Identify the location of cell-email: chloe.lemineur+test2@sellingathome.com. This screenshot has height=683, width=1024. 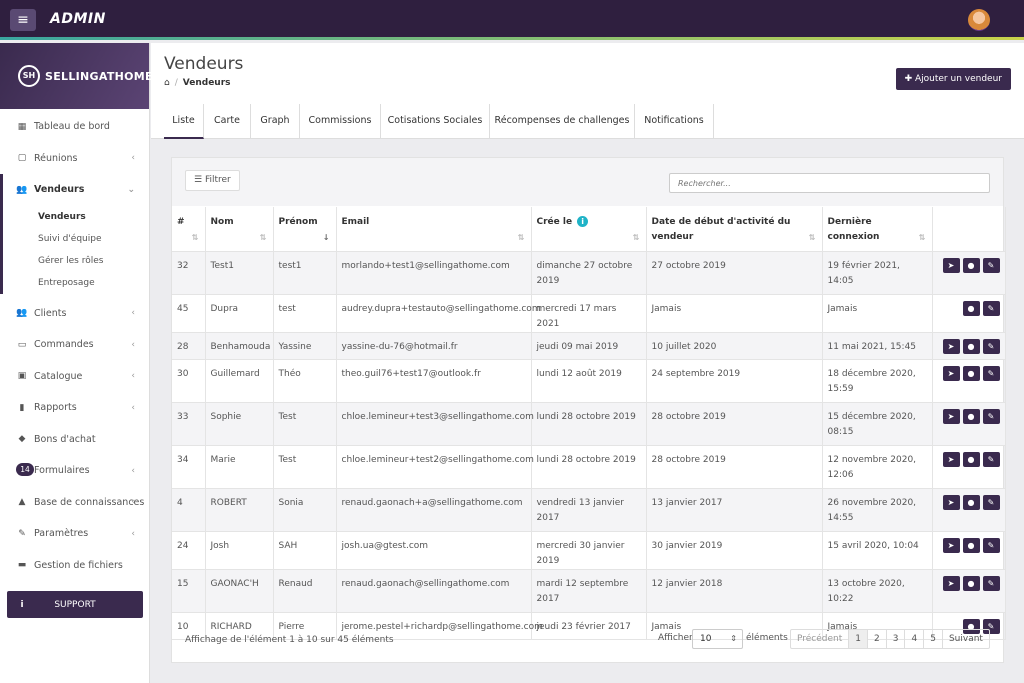
(435, 467).